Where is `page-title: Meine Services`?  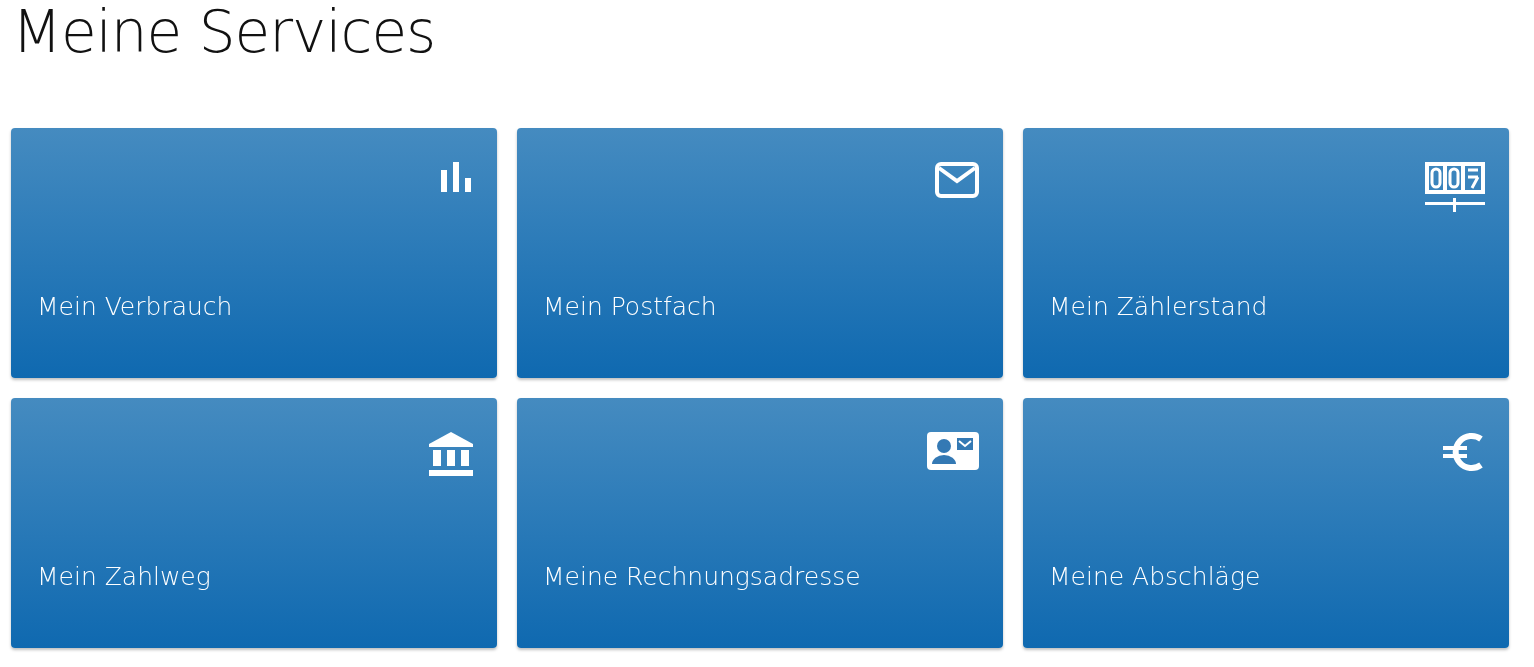
page-title: Meine Services is located at coordinates (223, 32).